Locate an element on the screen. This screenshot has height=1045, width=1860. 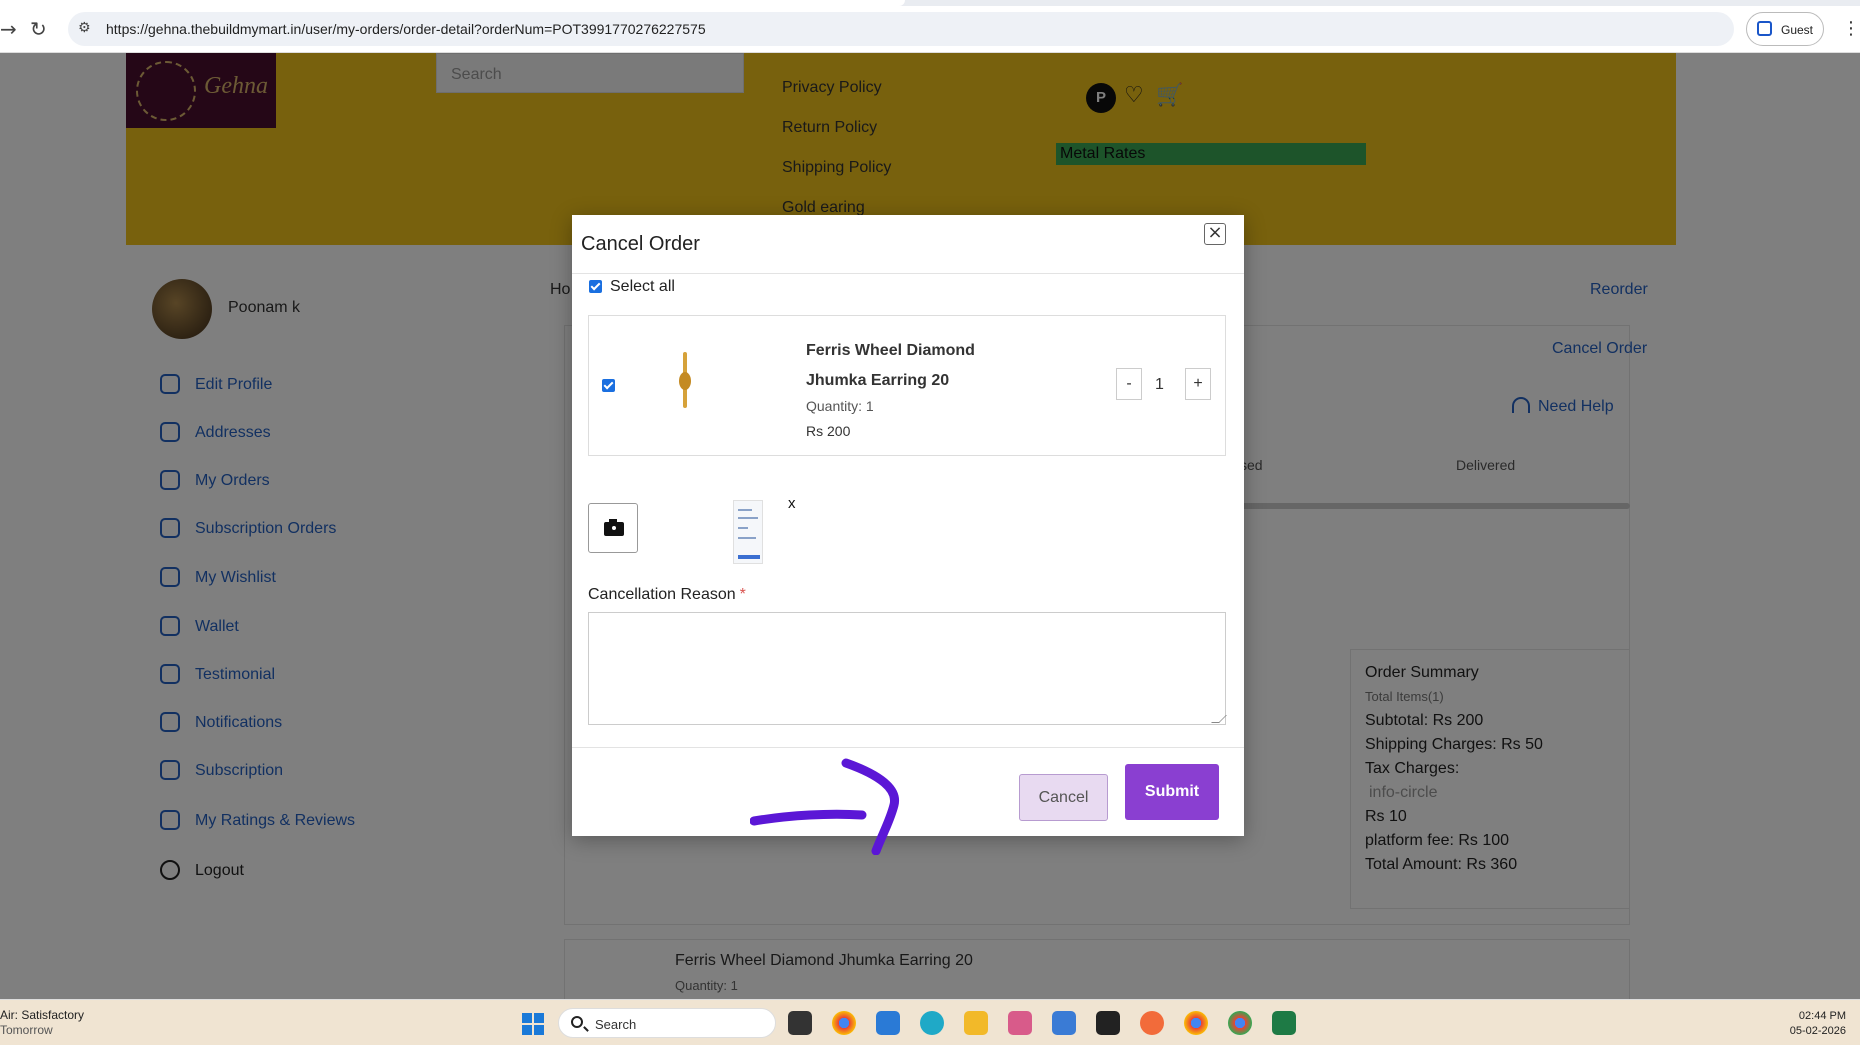
snipping-tool-icon is located at coordinates (1020, 1023).